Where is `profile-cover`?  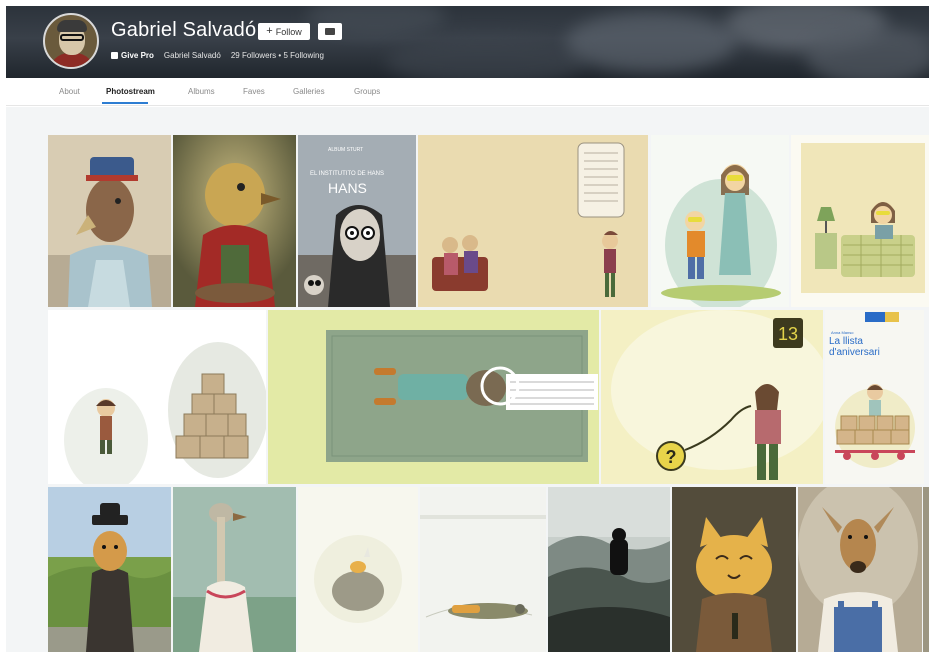 profile-cover is located at coordinates (467, 42).